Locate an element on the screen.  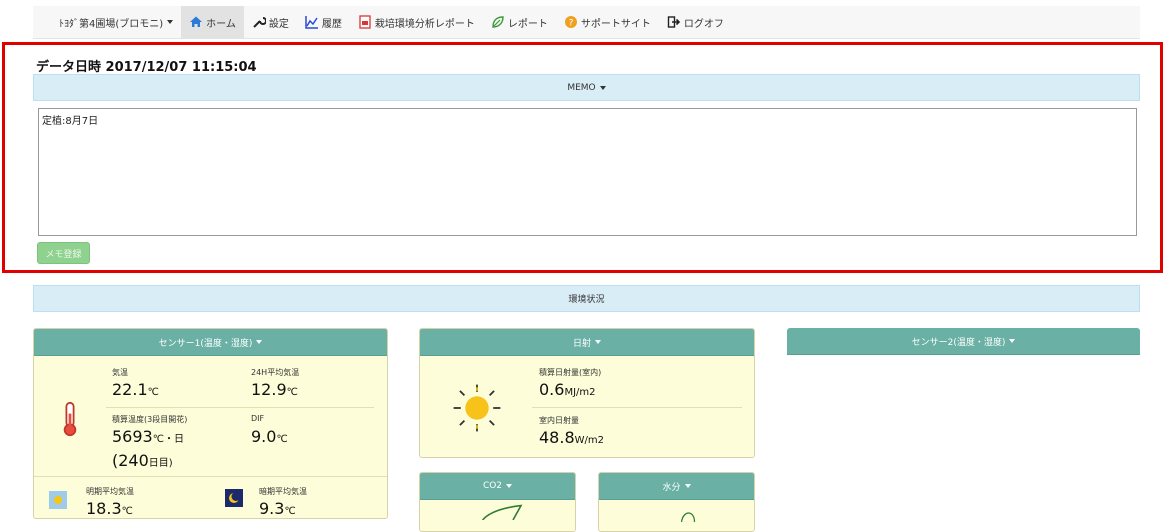
solar-toggle: 日射 is located at coordinates (587, 342).